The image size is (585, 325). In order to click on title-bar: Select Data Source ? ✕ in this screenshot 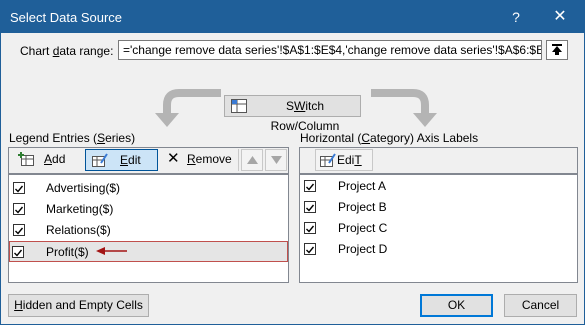, I will do `click(292, 17)`.